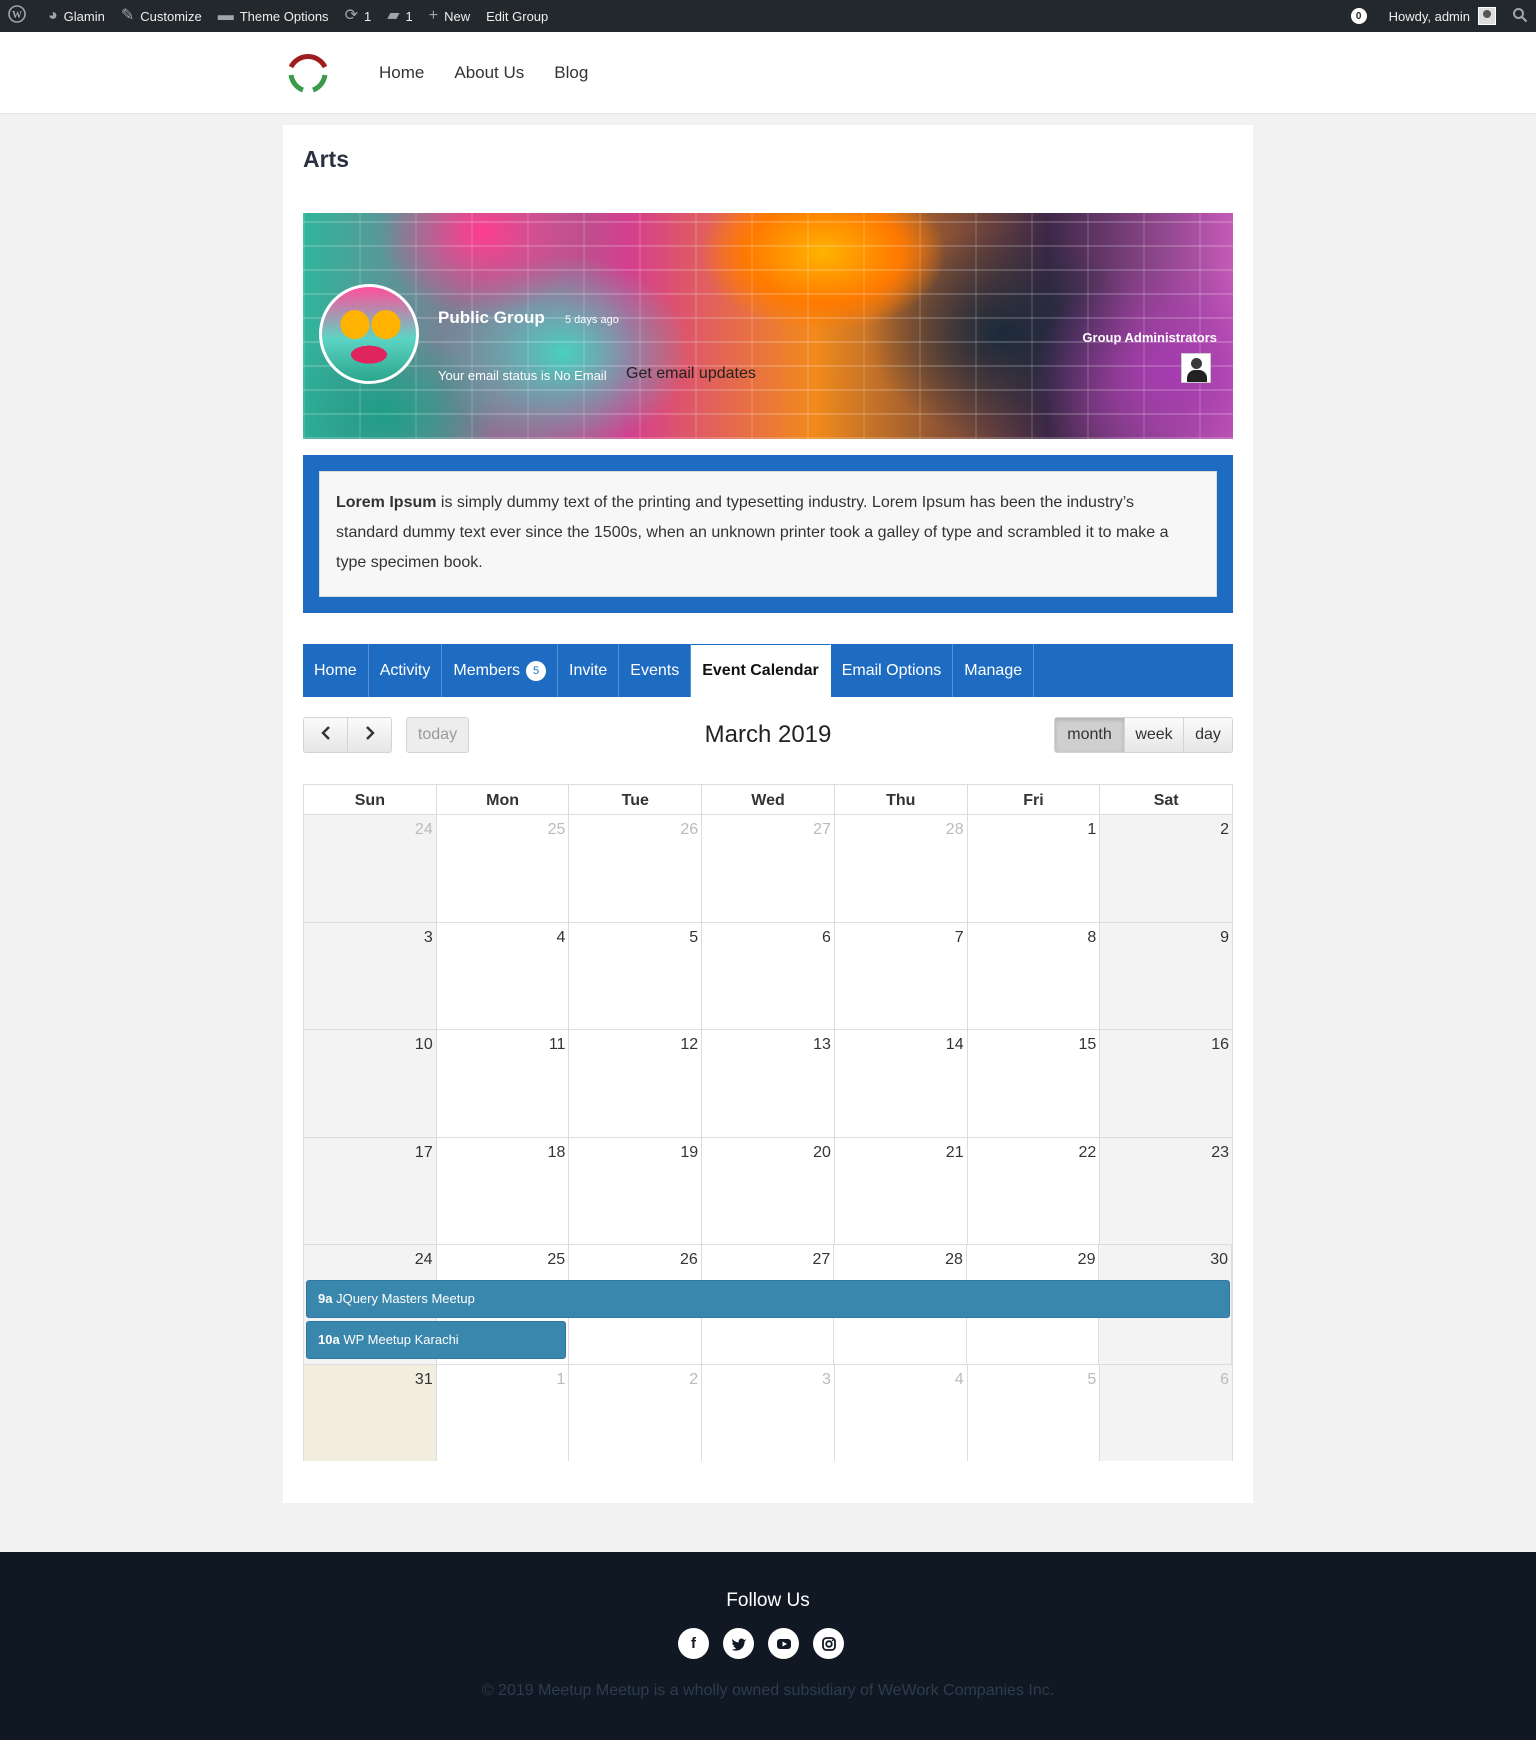 The image size is (1536, 1740). What do you see at coordinates (1092, 1379) in the screenshot?
I see `day-number: 5` at bounding box center [1092, 1379].